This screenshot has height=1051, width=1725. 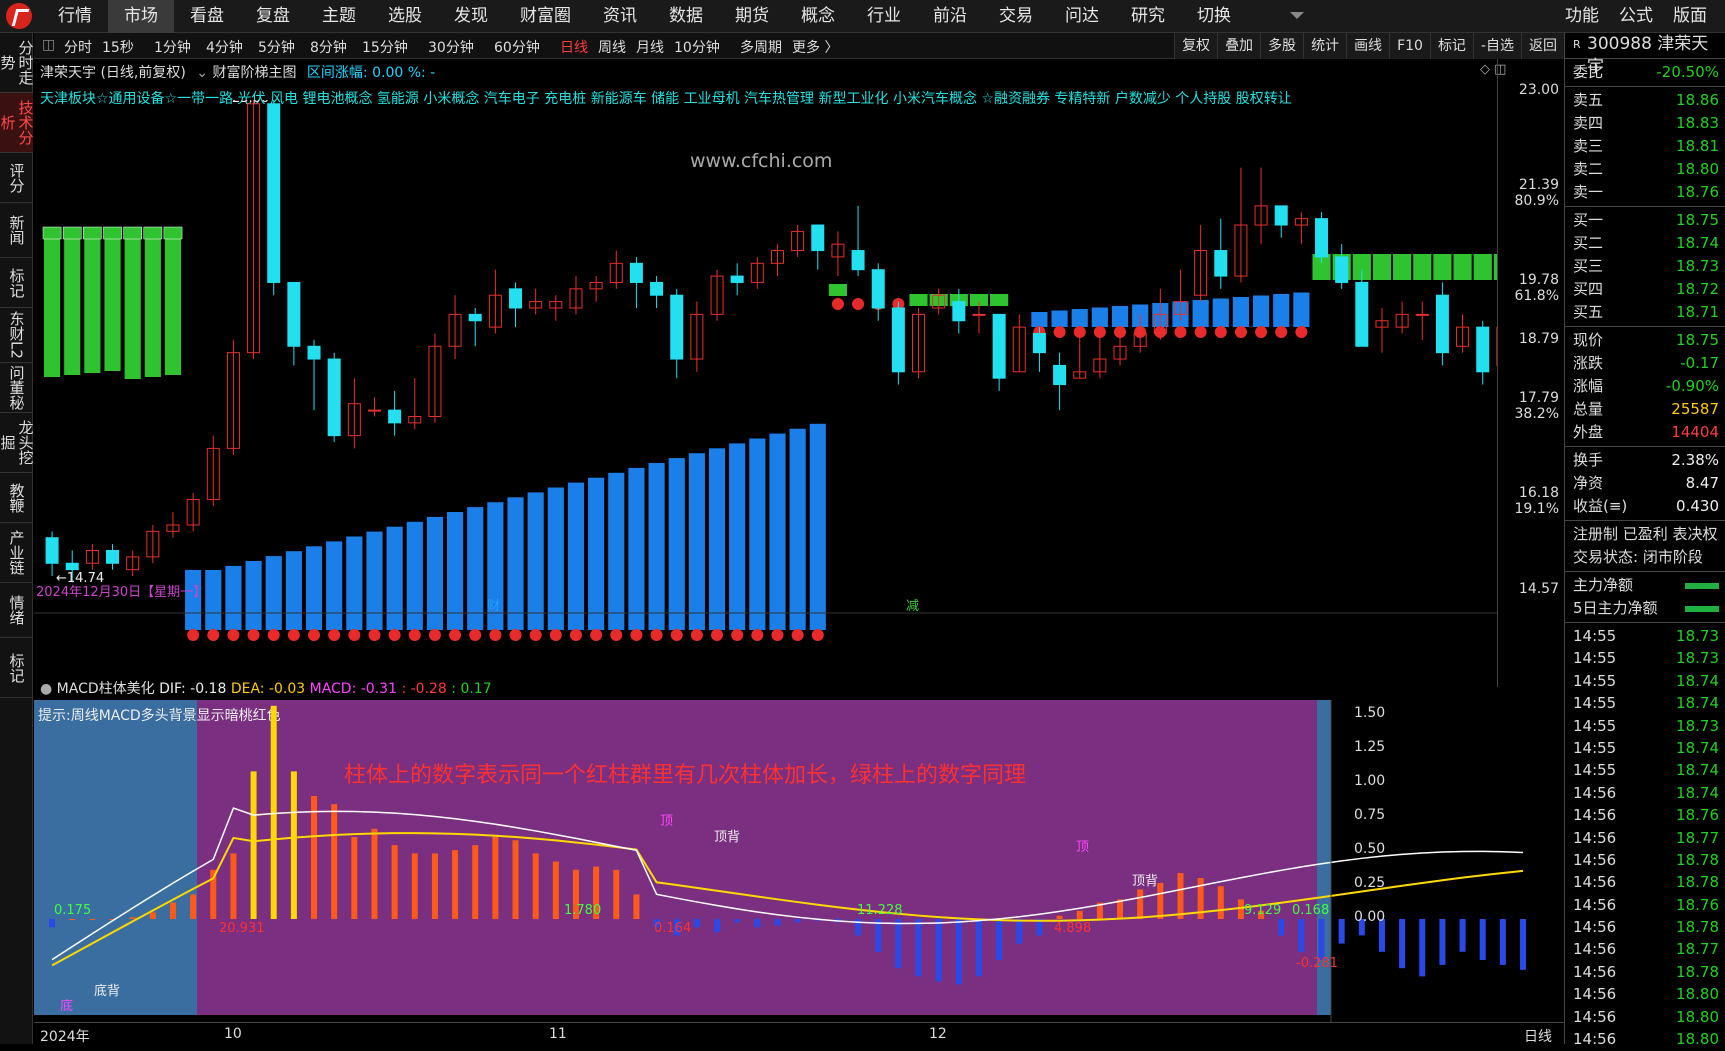 I want to click on sidebar-tab-7: 龙头挖掘, so click(x=16, y=443).